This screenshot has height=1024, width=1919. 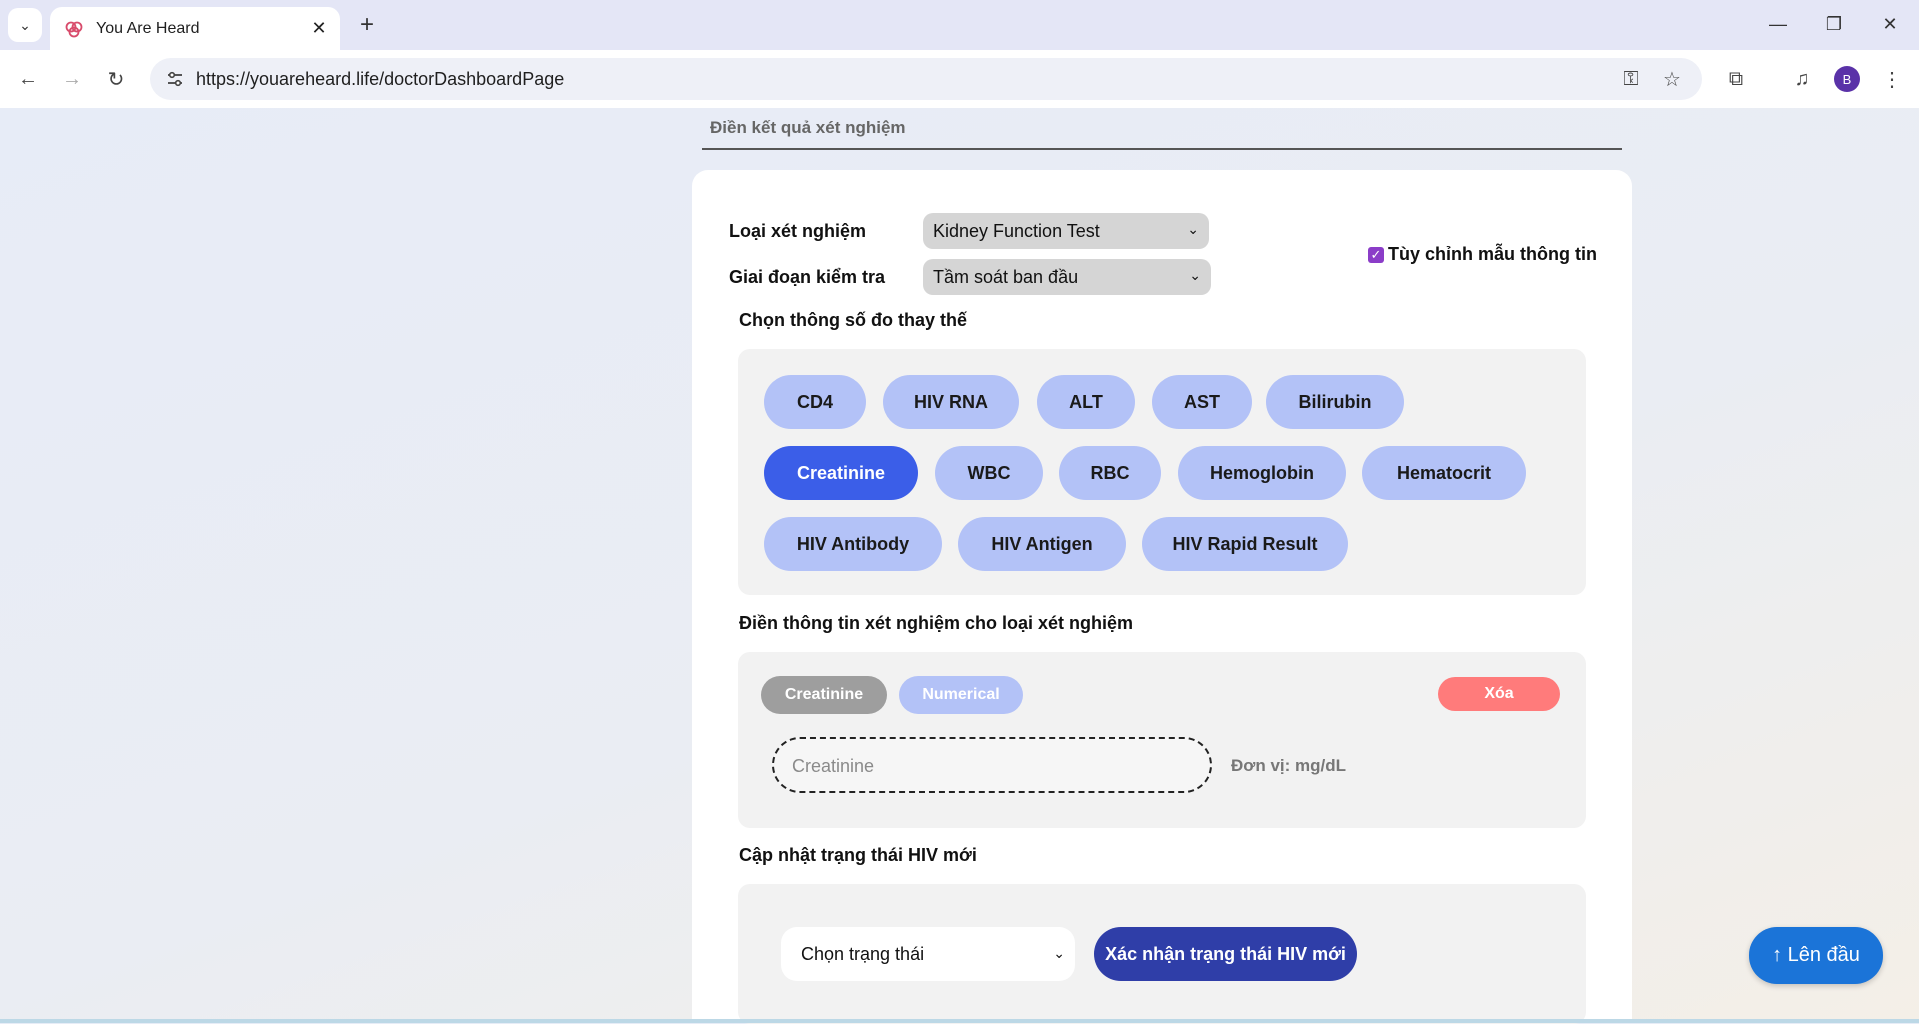 What do you see at coordinates (72, 79) in the screenshot?
I see `forward-icon: →` at bounding box center [72, 79].